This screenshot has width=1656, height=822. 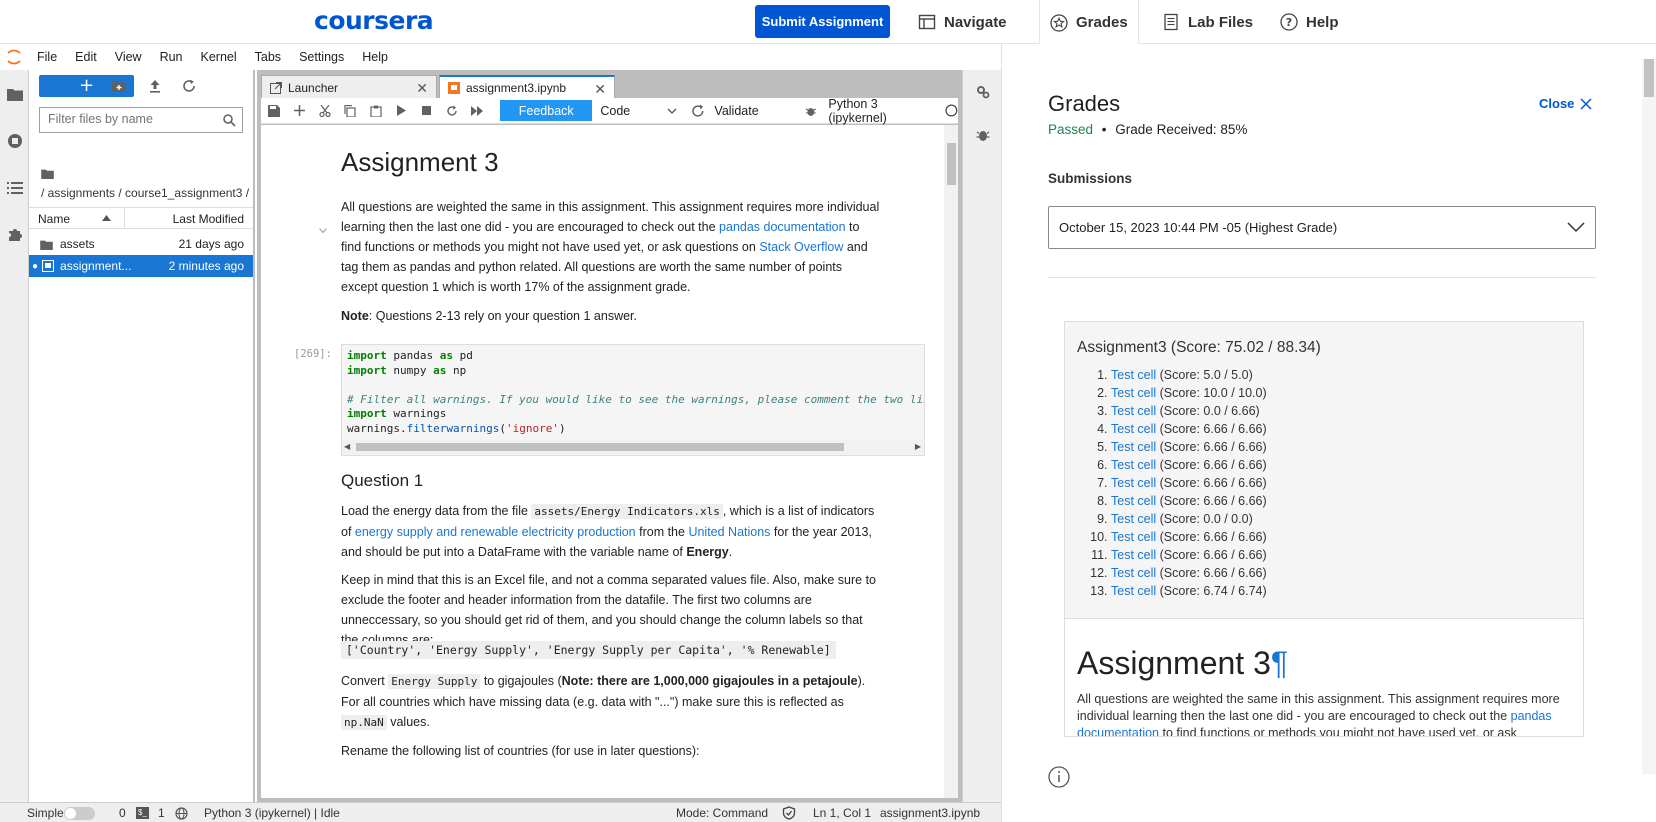 I want to click on scroll-left-icon: ◀, so click(x=347, y=446).